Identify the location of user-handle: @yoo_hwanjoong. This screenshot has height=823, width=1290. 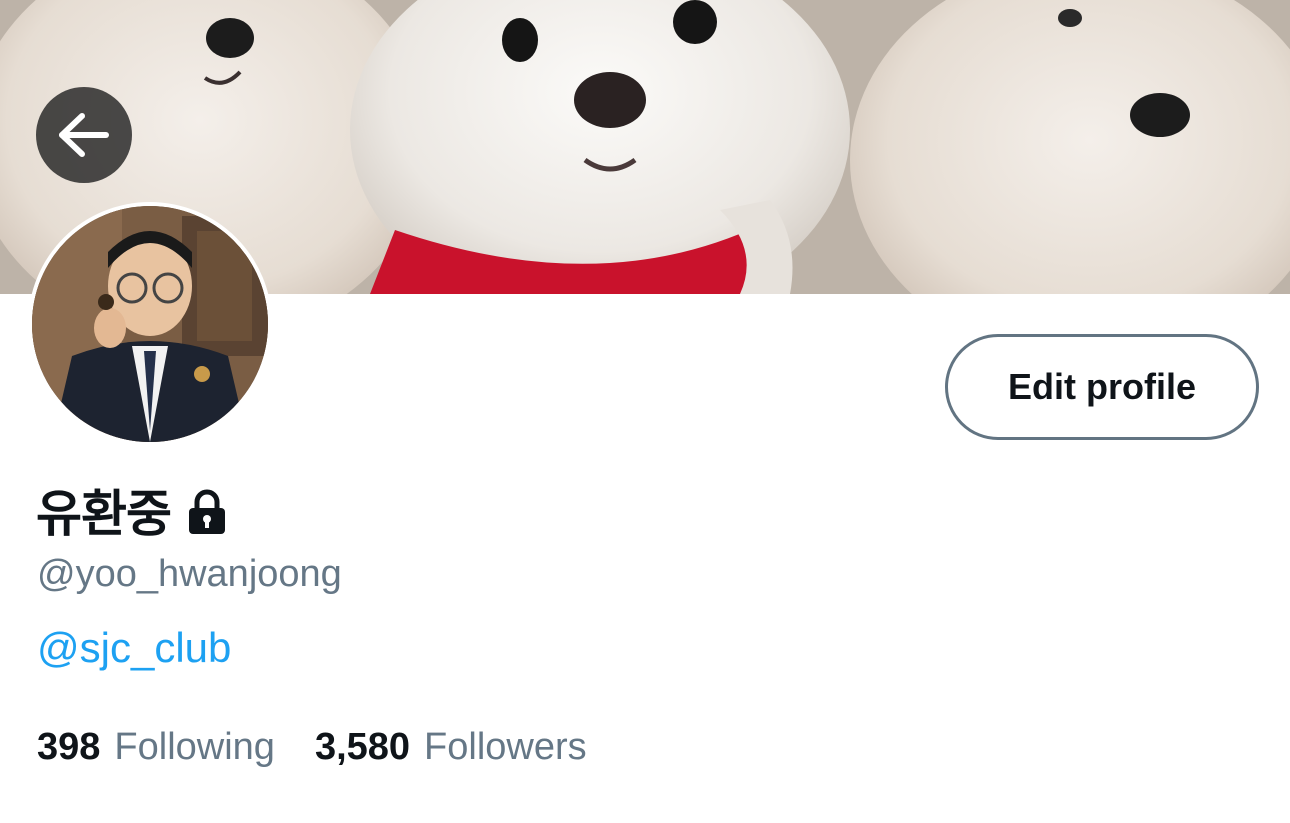
(189, 574).